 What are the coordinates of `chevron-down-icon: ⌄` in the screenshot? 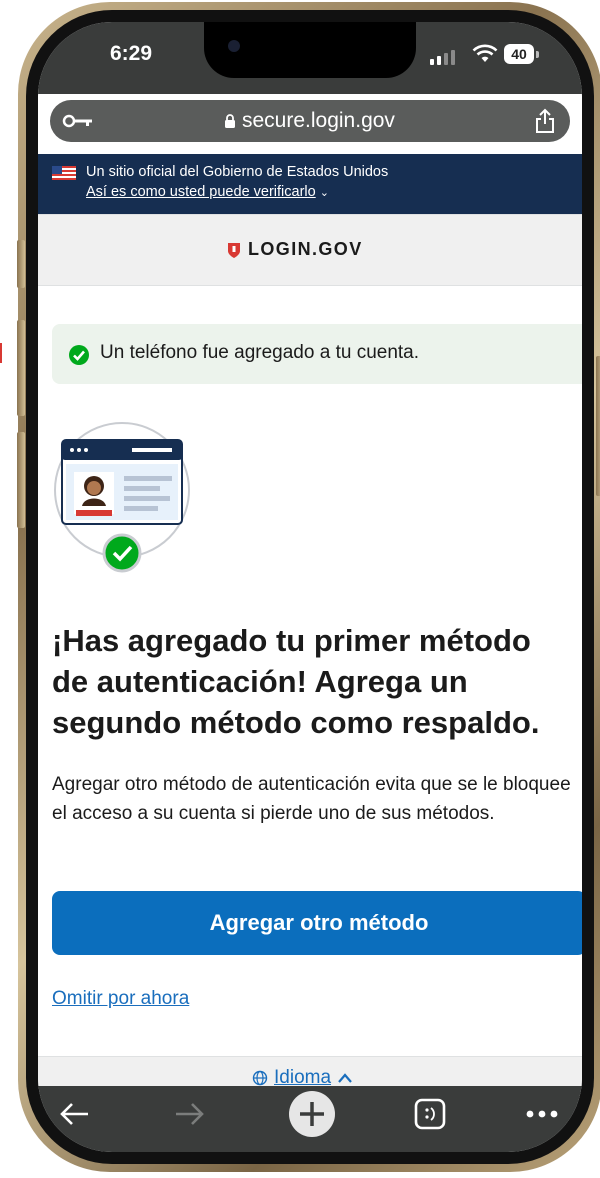 It's located at (324, 193).